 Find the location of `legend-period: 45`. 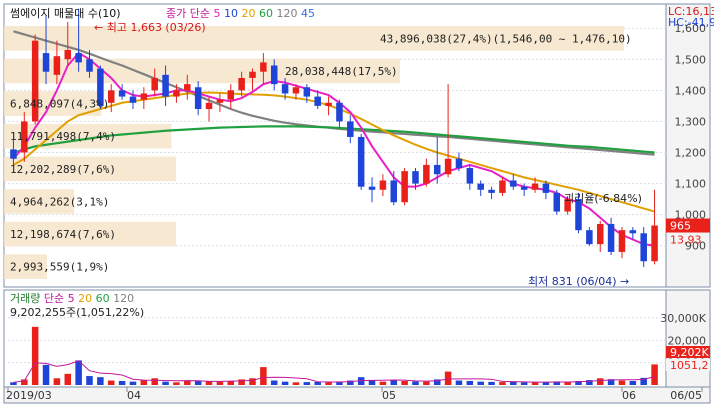

legend-period: 45 is located at coordinates (308, 13).